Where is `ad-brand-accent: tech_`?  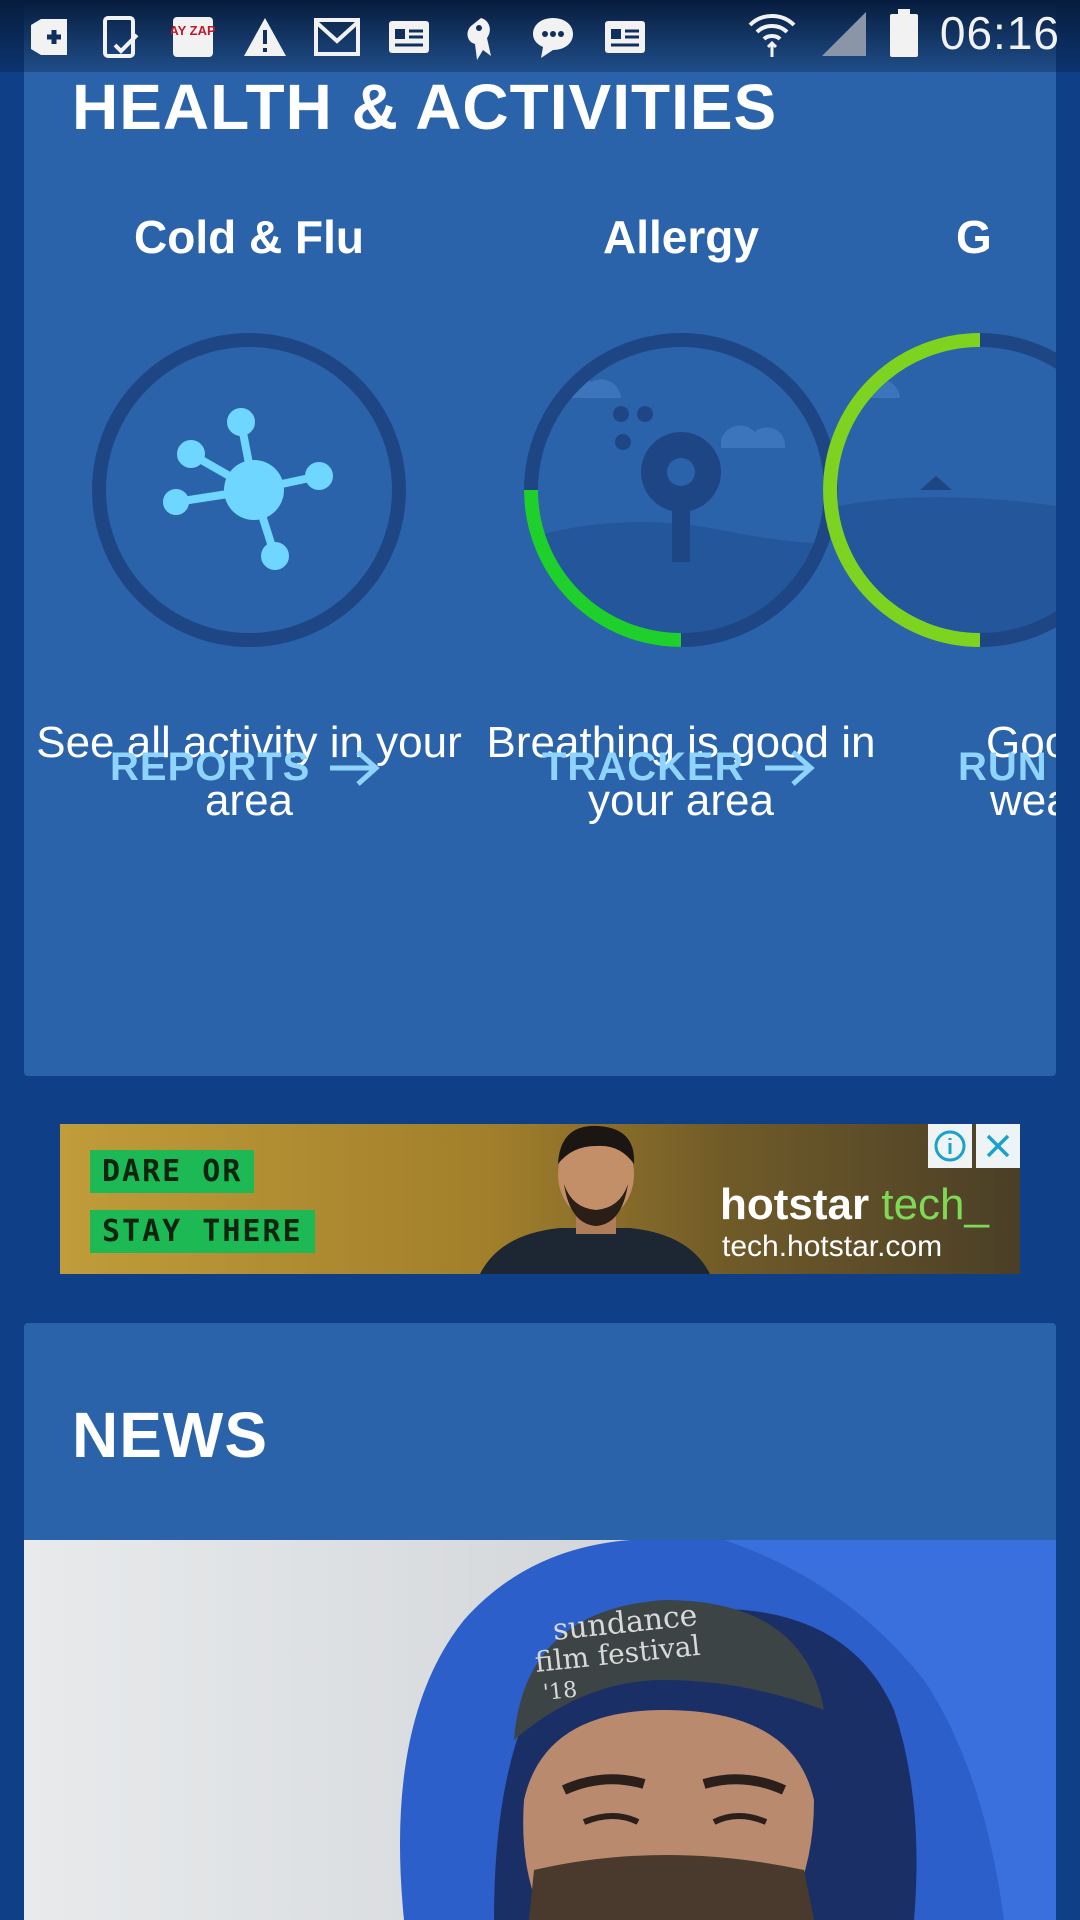
ad-brand-accent: tech_ is located at coordinates (935, 1204).